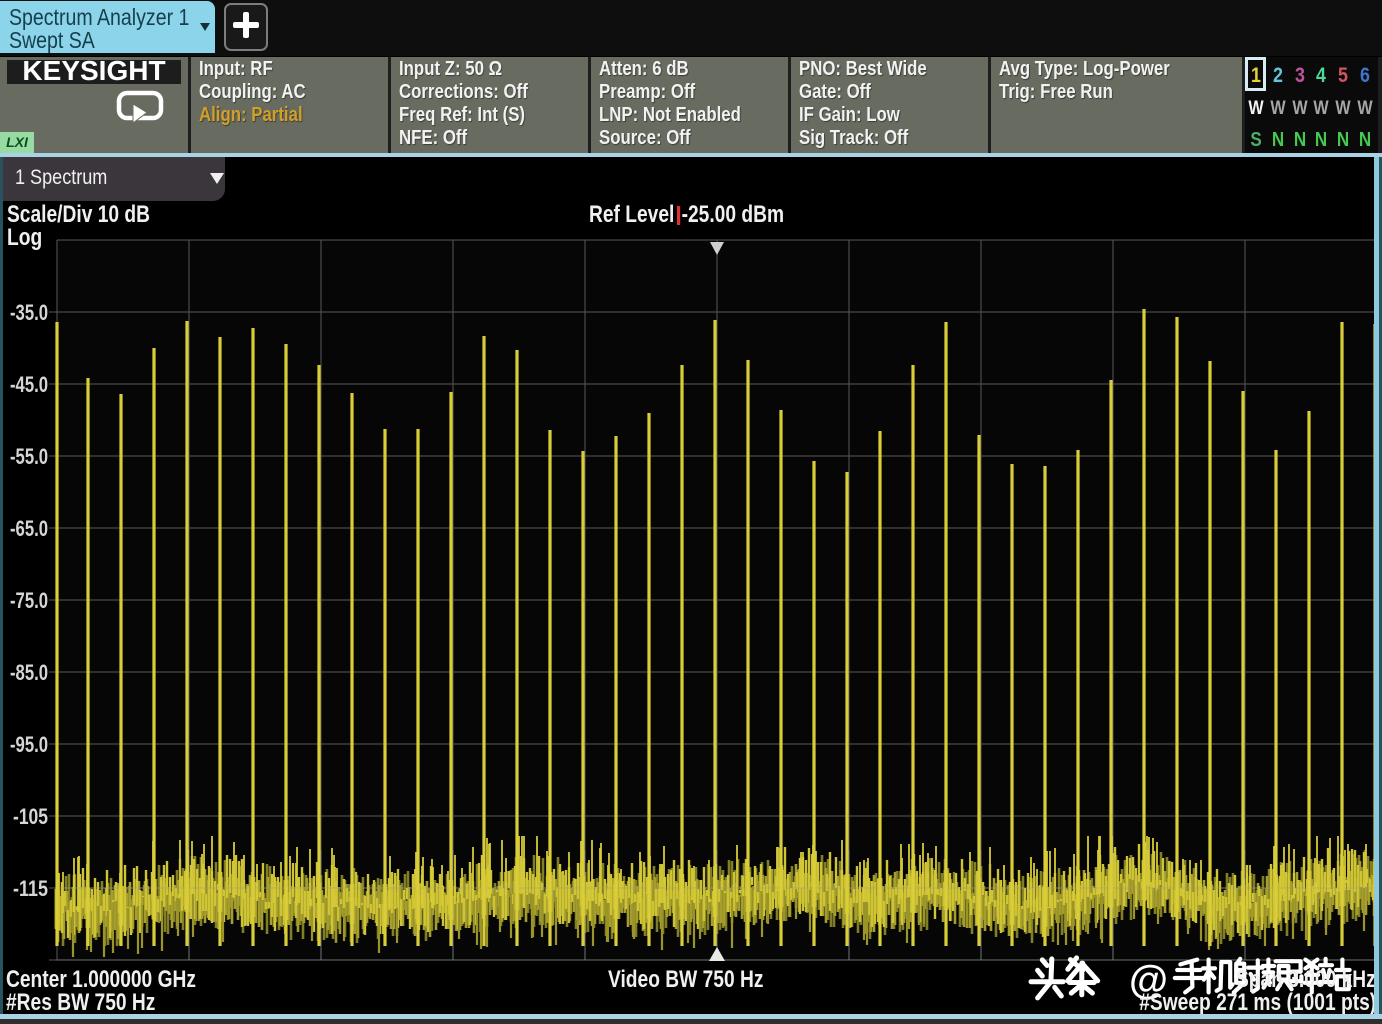 Image resolution: width=1382 pixels, height=1024 pixels. Describe the element at coordinates (29, 384) in the screenshot. I see `svg-text: -45.0` at that location.